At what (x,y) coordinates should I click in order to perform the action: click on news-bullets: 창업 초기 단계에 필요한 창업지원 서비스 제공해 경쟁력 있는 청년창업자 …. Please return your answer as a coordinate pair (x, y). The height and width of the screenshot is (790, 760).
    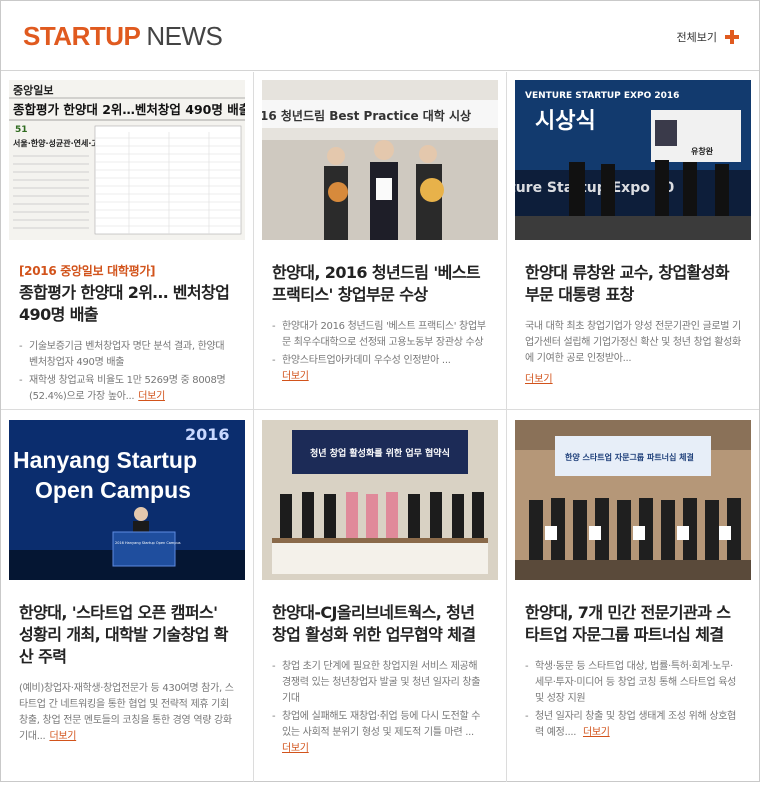
    Looking at the image, I should click on (380, 708).